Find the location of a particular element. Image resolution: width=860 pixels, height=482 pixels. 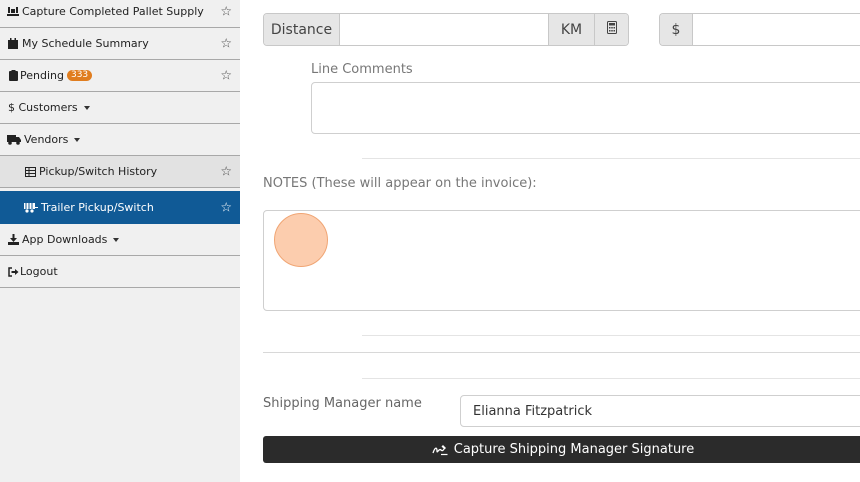

currency-input-group: $ is located at coordinates (759, 29).